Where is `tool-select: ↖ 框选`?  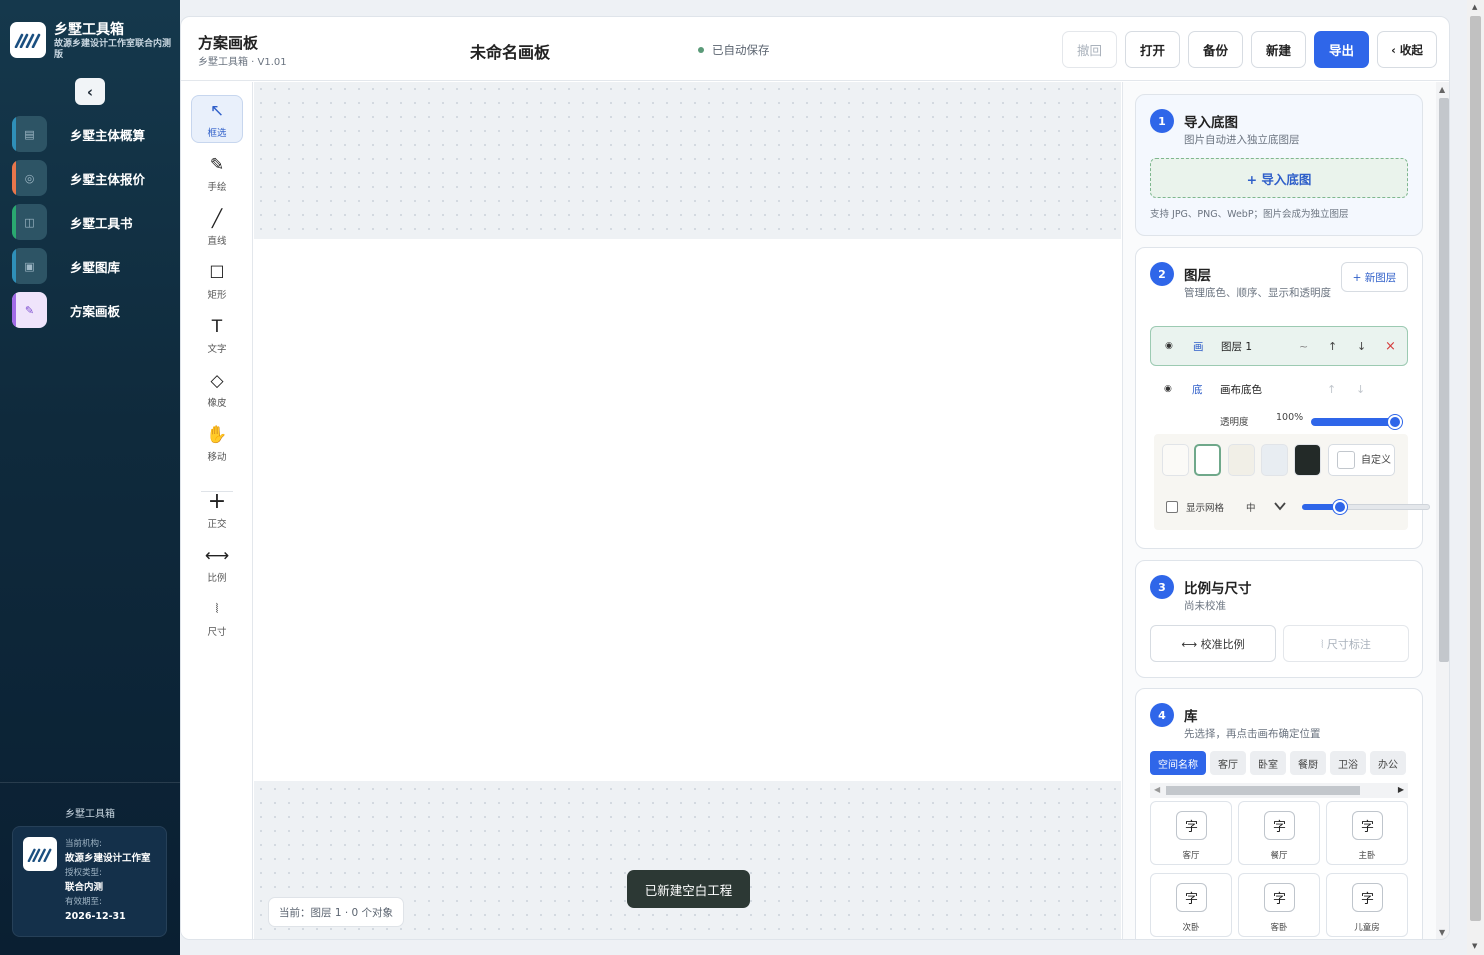 tool-select: ↖ 框选 is located at coordinates (217, 119).